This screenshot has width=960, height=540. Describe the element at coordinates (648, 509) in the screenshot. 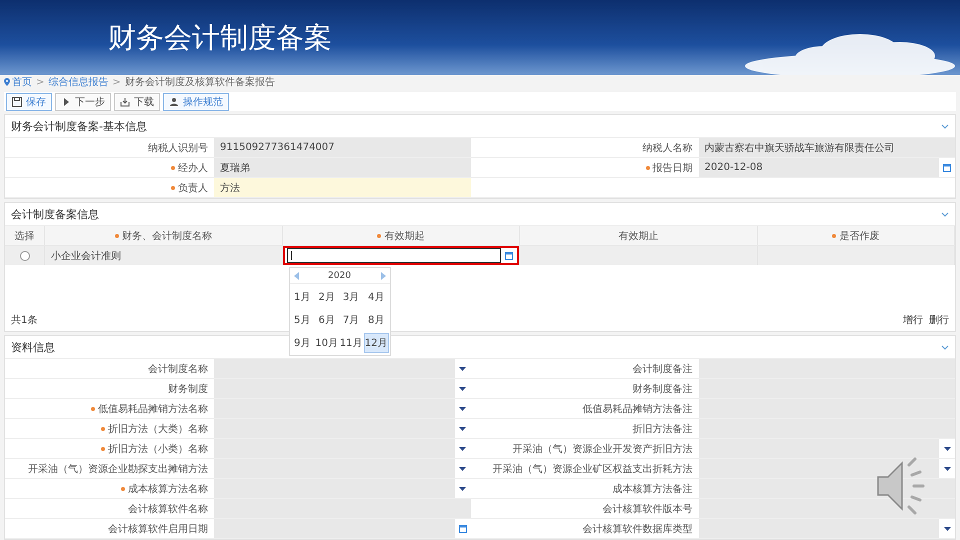

I see `field-label: 会计核算软件版本号` at that location.